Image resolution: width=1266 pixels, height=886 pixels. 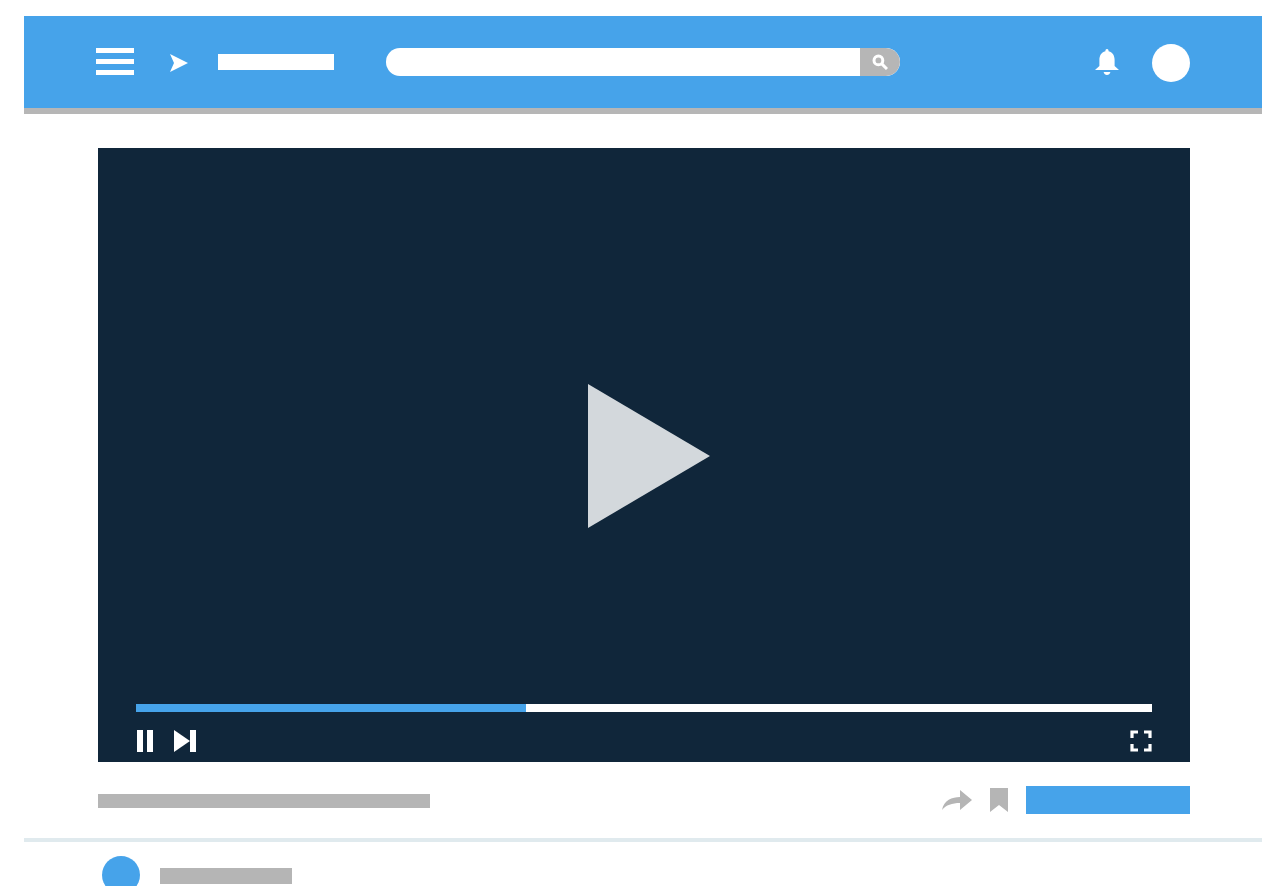 What do you see at coordinates (145, 741) in the screenshot?
I see `pause-icon` at bounding box center [145, 741].